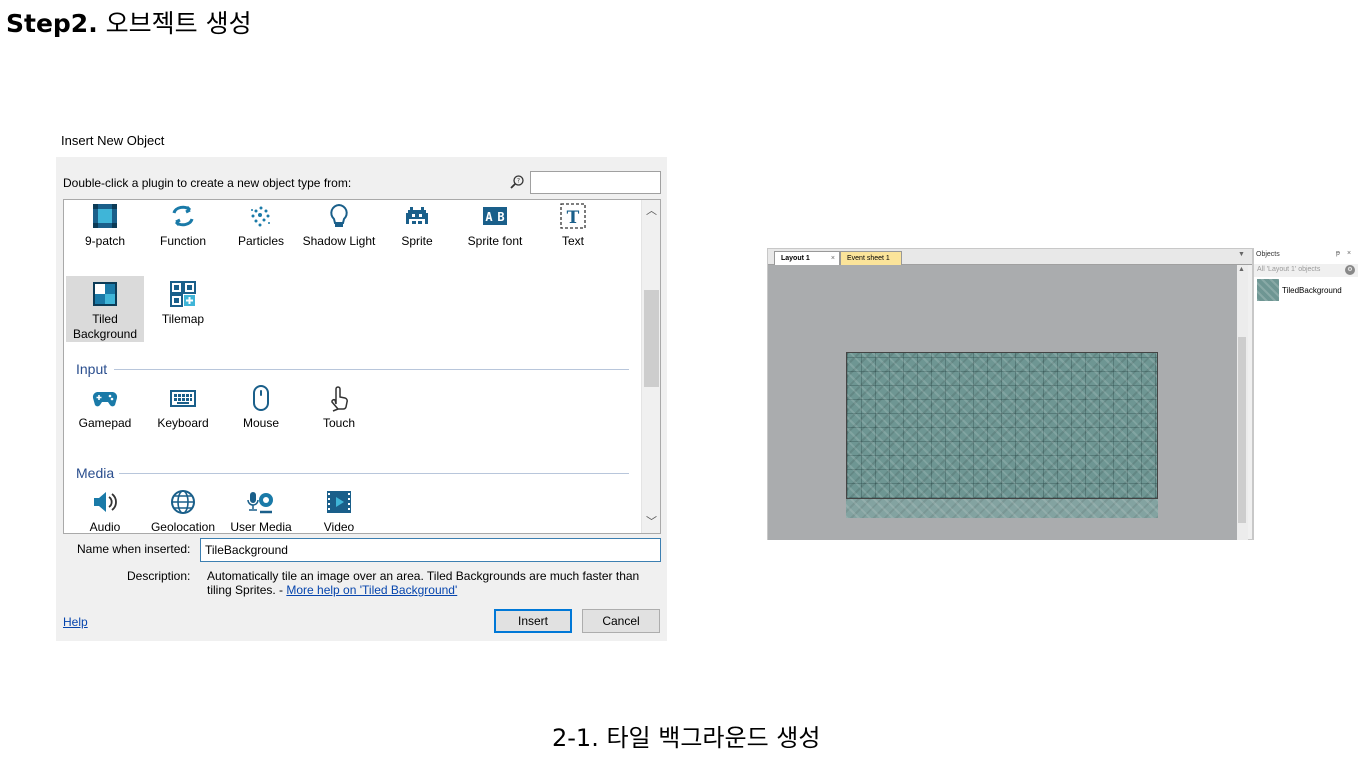 This screenshot has width=1369, height=767. What do you see at coordinates (178, 23) in the screenshot?
I see `step-title-text: 오브젝트 생성` at bounding box center [178, 23].